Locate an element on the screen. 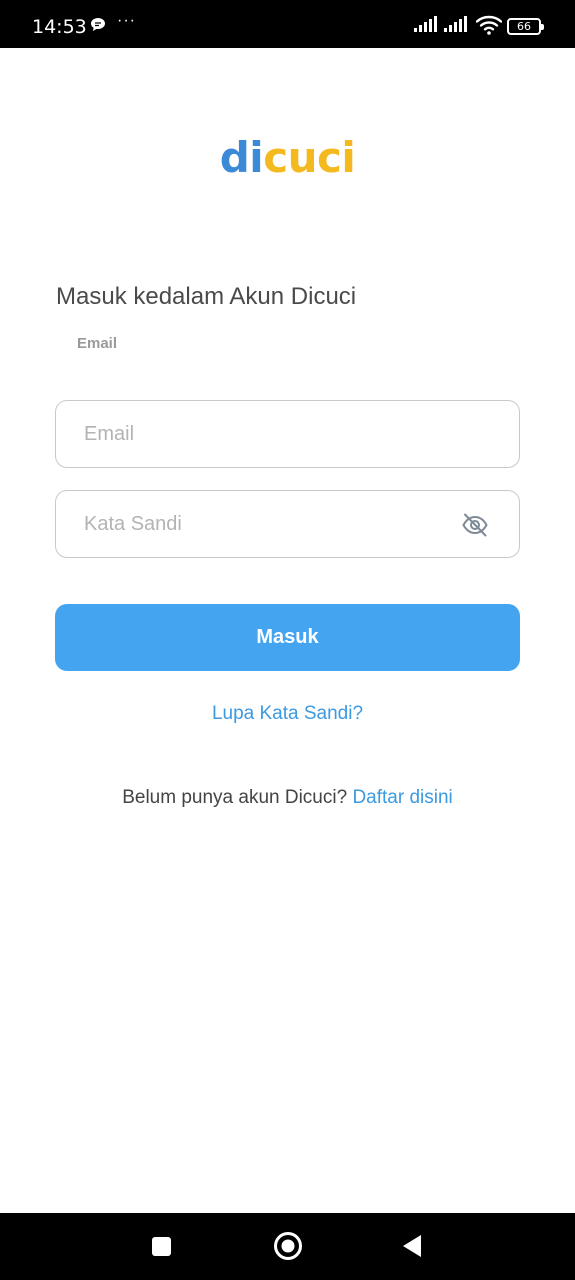 This screenshot has width=575, height=1280. email-label: Email is located at coordinates (97, 343).